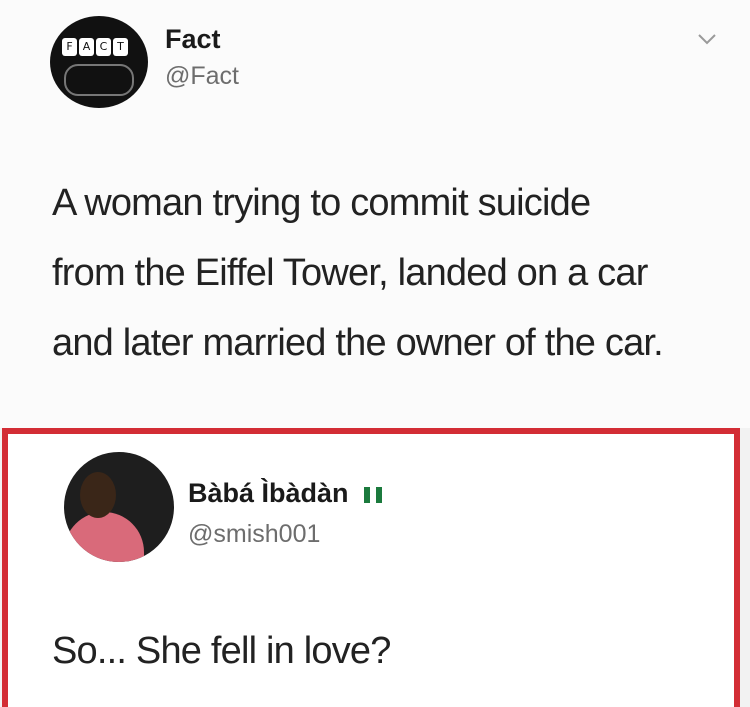 The width and height of the screenshot is (750, 707). What do you see at coordinates (221, 651) in the screenshot?
I see `reply-text: So... She fell in love?` at bounding box center [221, 651].